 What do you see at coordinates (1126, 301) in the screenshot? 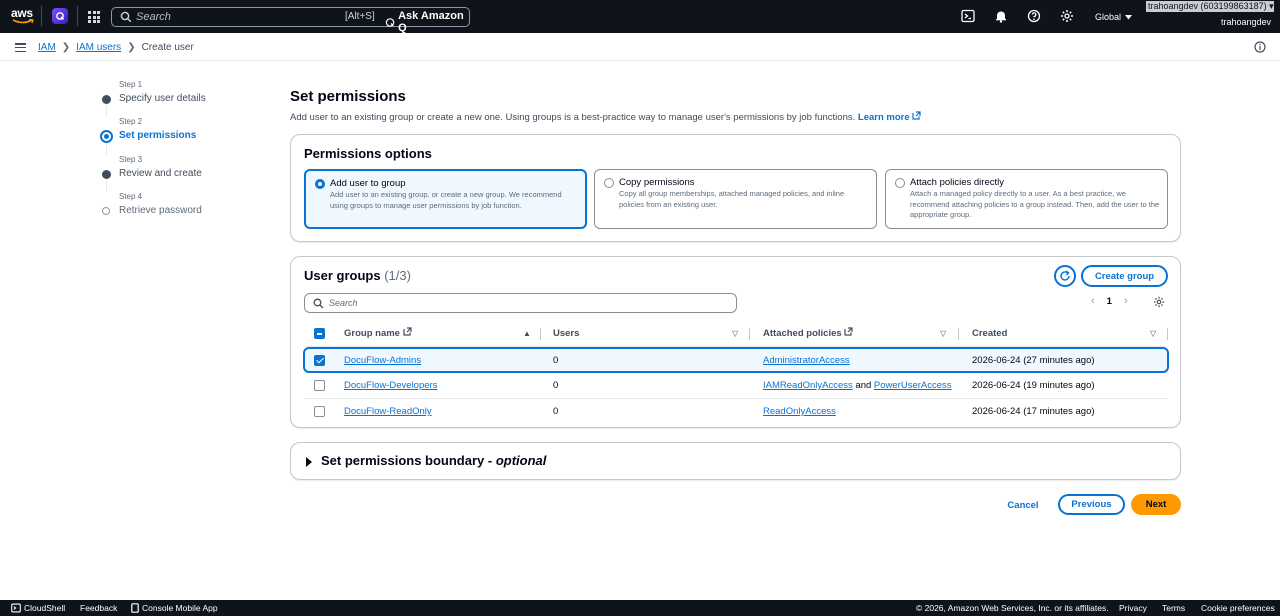
I see `chevron-right-icon: ›` at bounding box center [1126, 301].